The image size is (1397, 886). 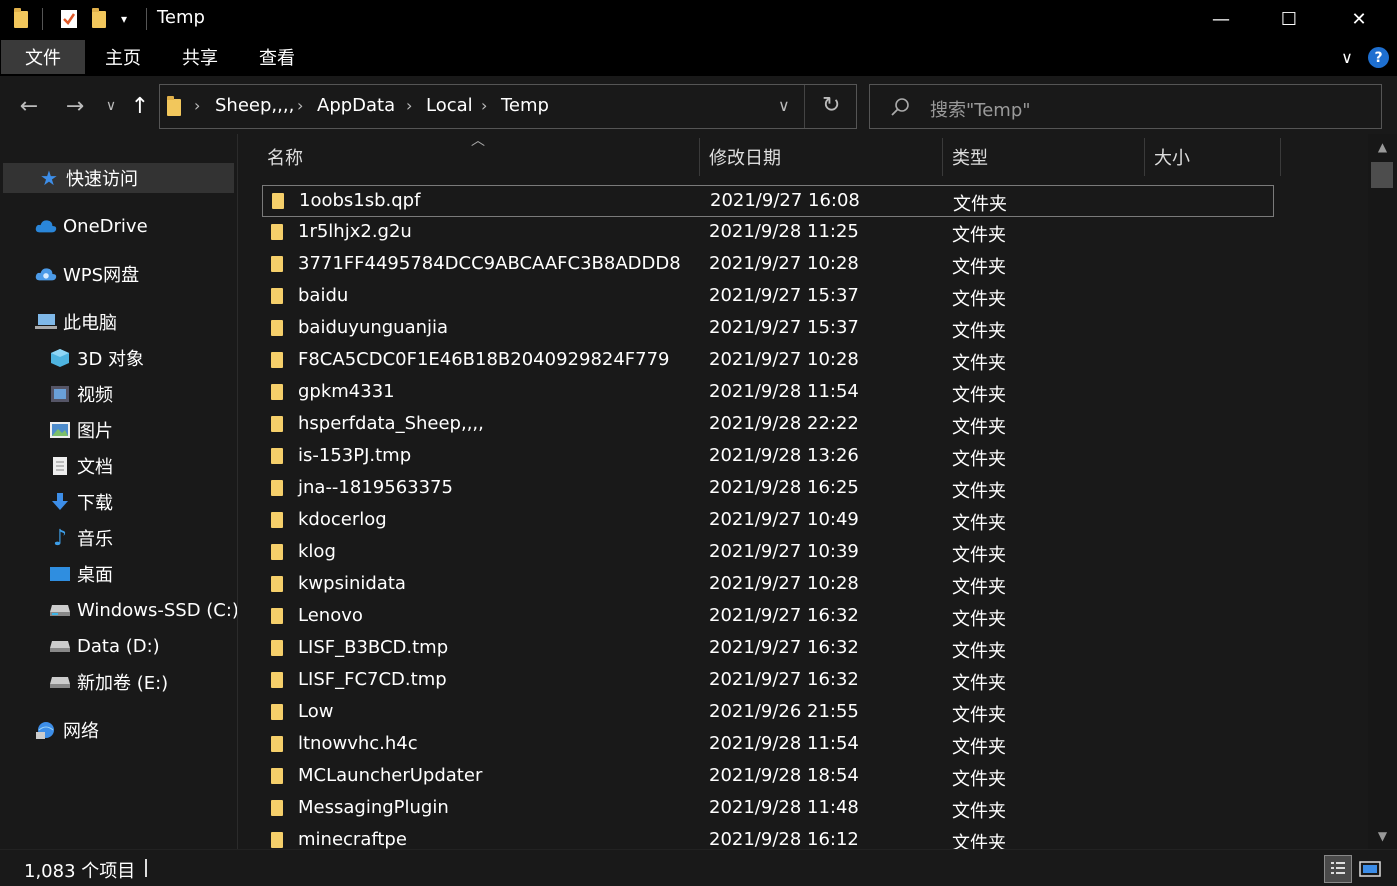 I want to click on new-folder-icon, so click(x=99, y=19).